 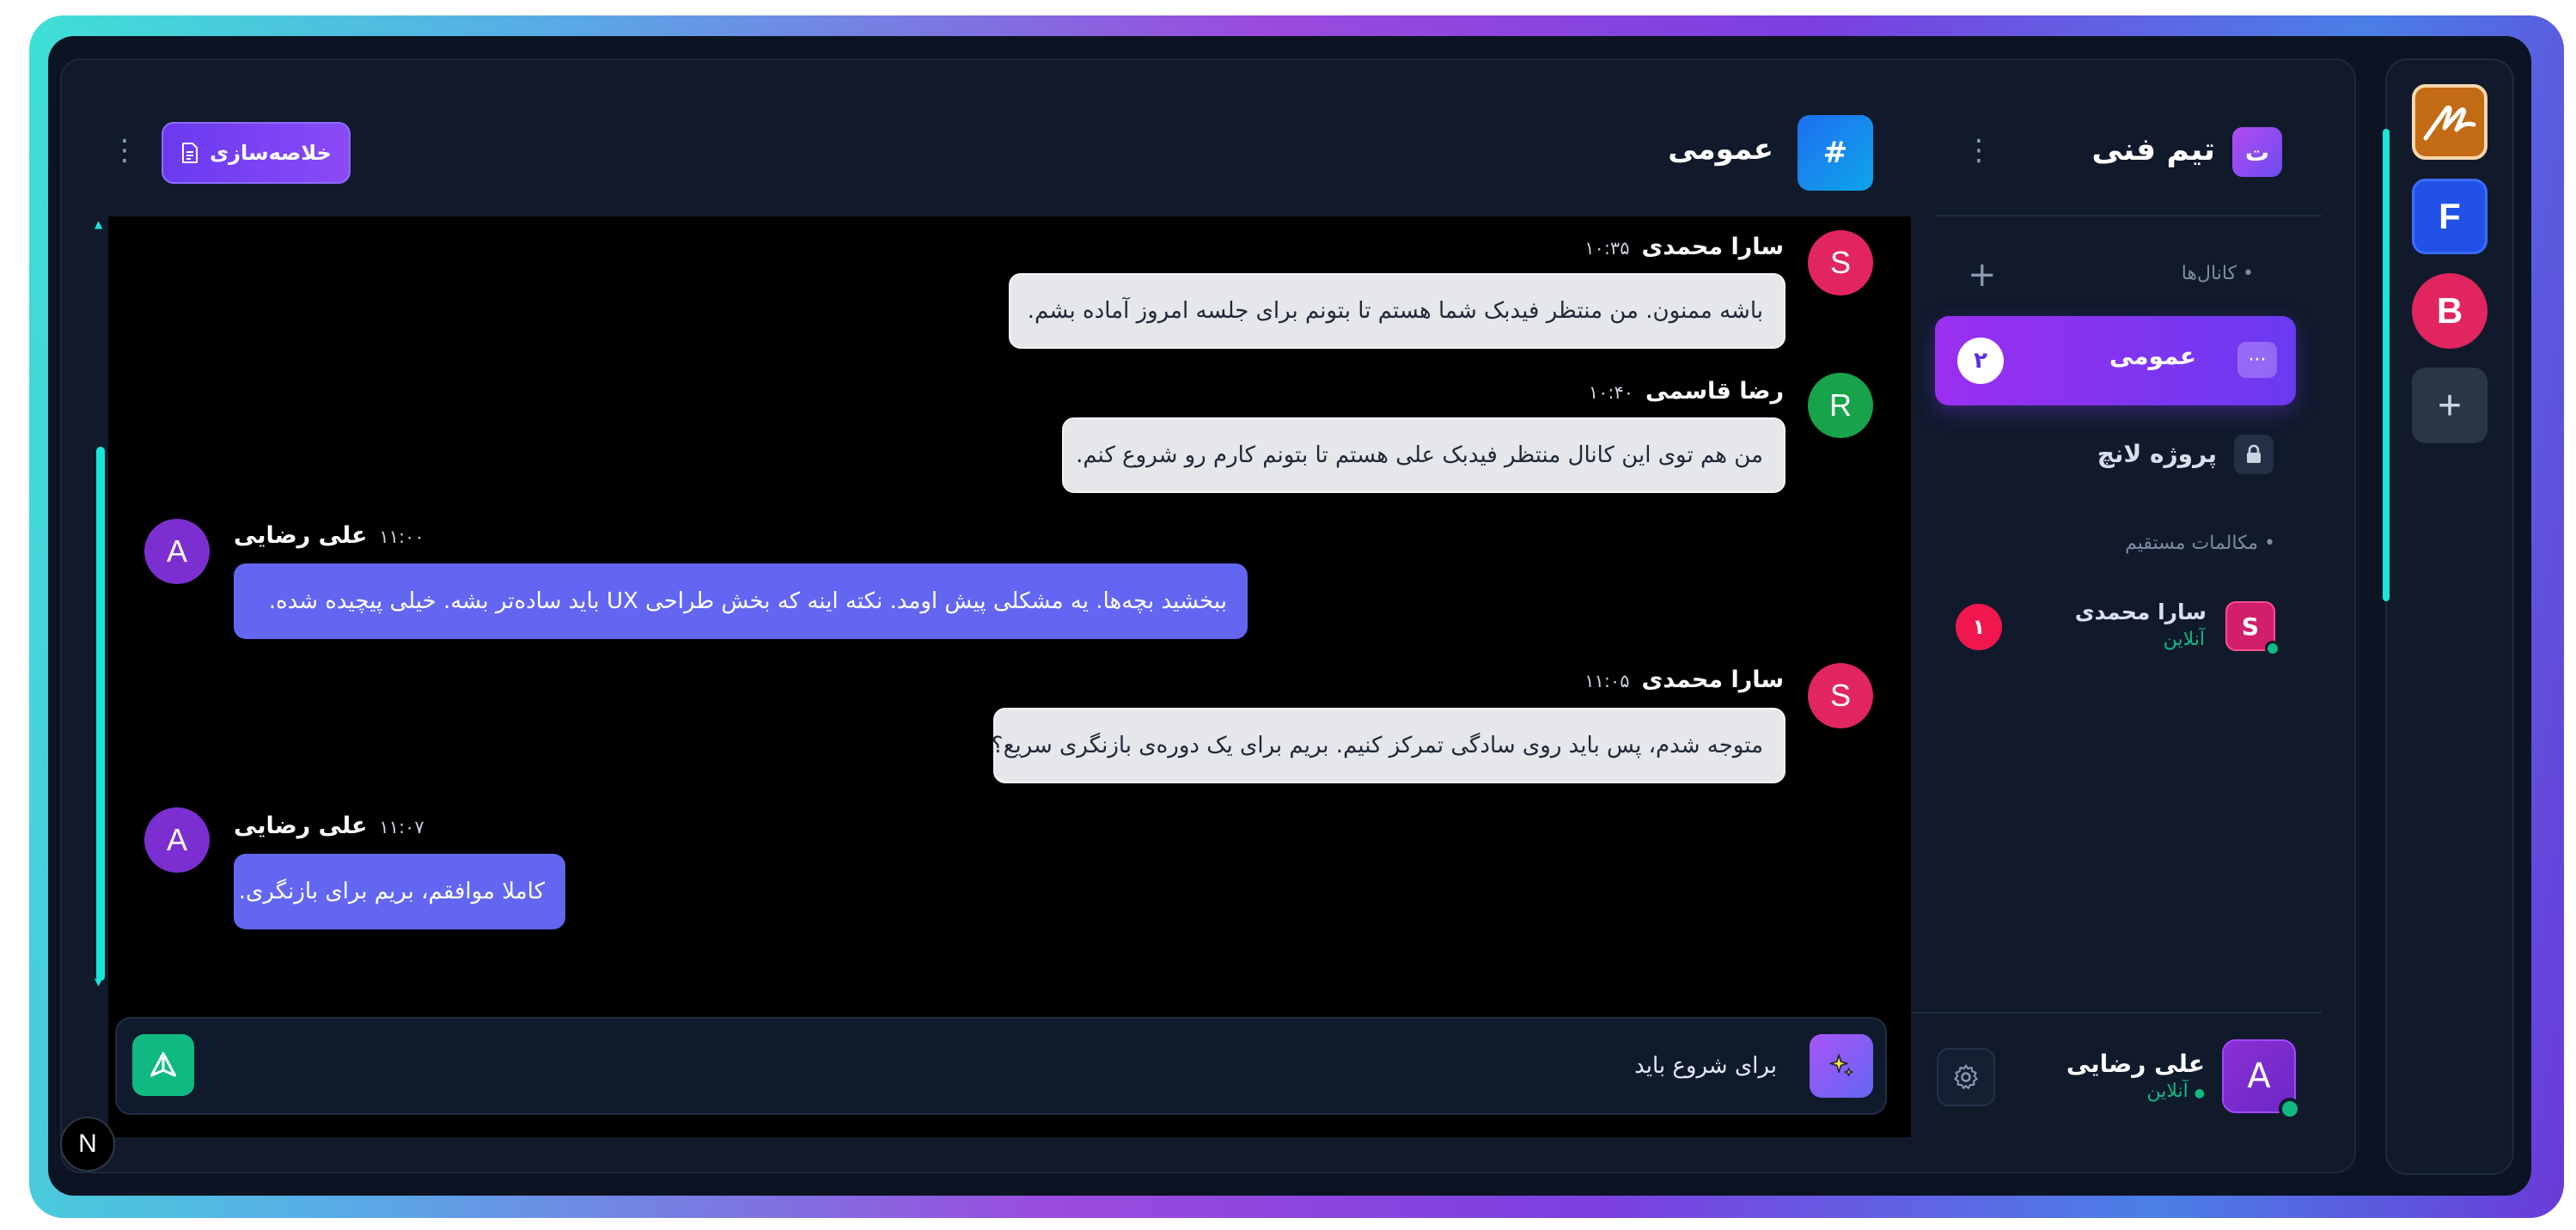 I want to click on ai-suggest-button, so click(x=1841, y=1066).